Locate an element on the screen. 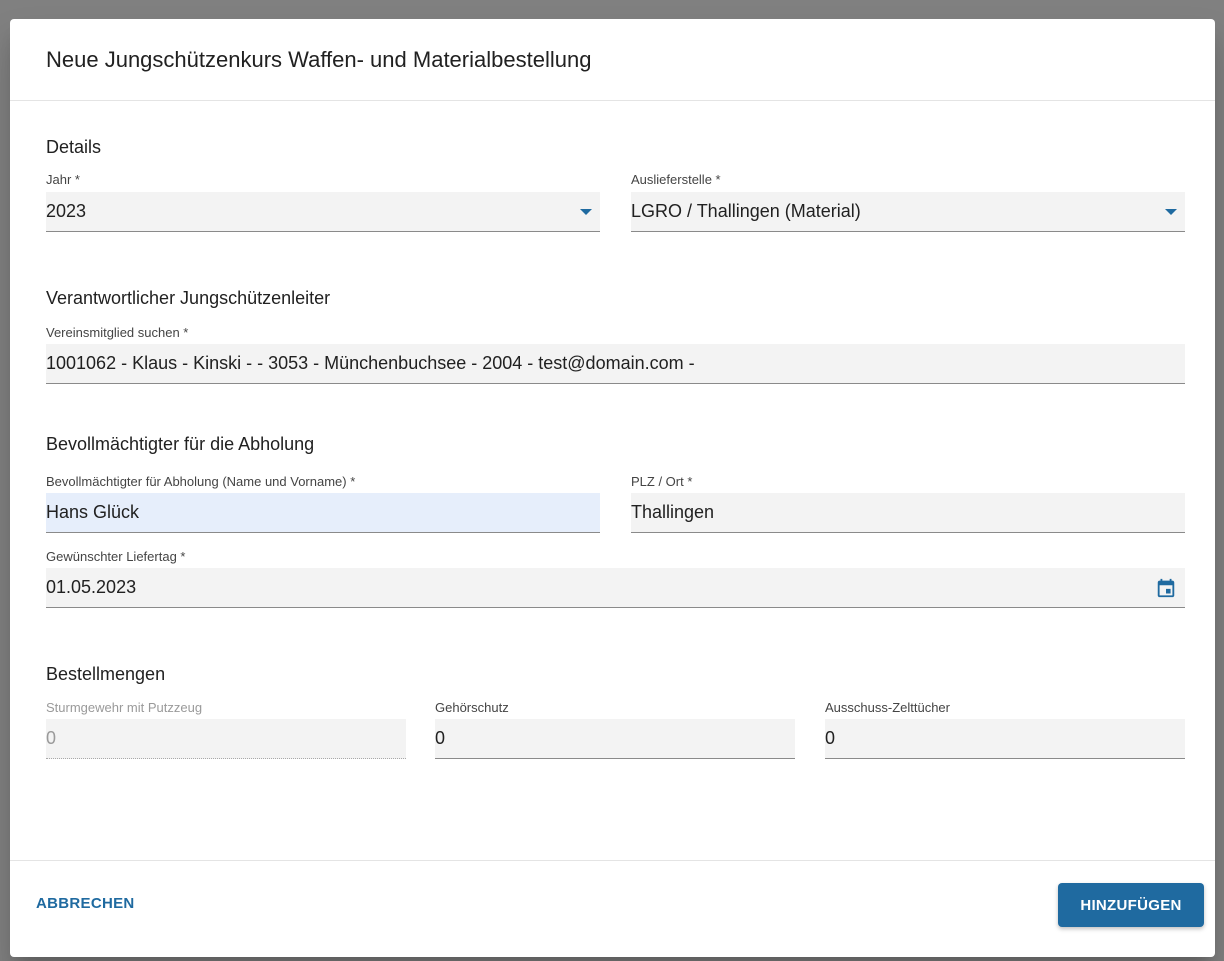 This screenshot has width=1224, height=961. member-search-label: Vereinsmitglied suchen * is located at coordinates (117, 332).